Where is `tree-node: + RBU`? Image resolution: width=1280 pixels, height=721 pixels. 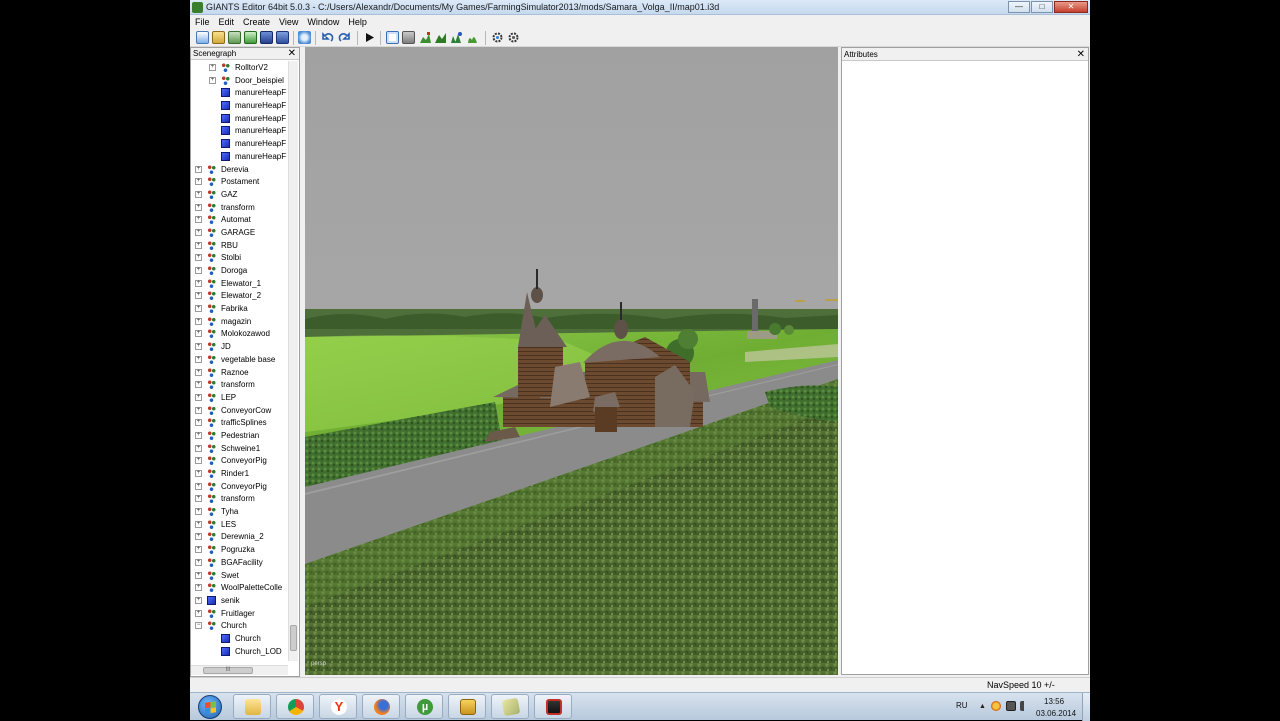
tree-node: + RBU is located at coordinates (239, 245).